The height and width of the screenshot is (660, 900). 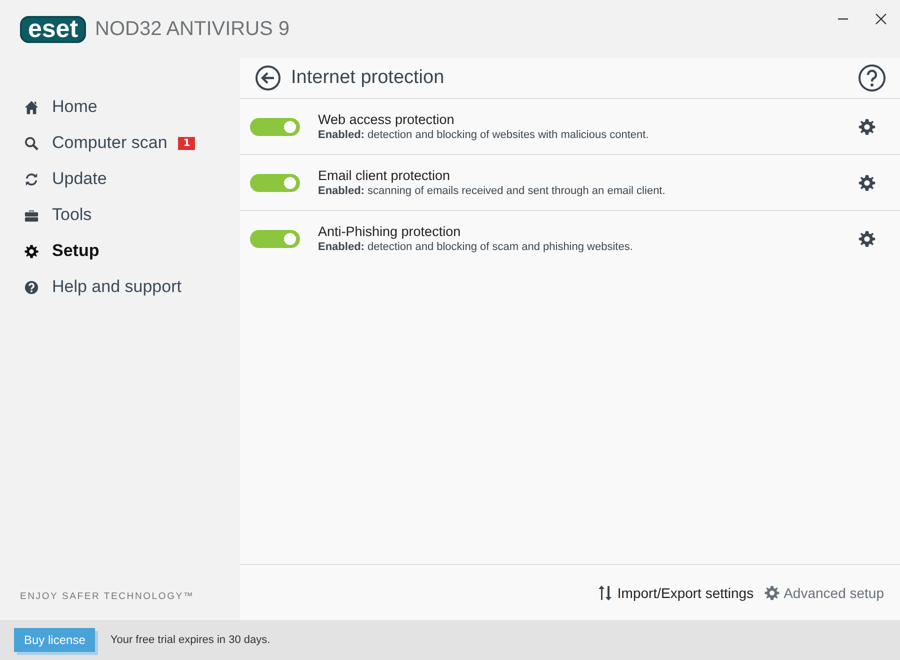 What do you see at coordinates (31, 287) in the screenshot?
I see `help-icon` at bounding box center [31, 287].